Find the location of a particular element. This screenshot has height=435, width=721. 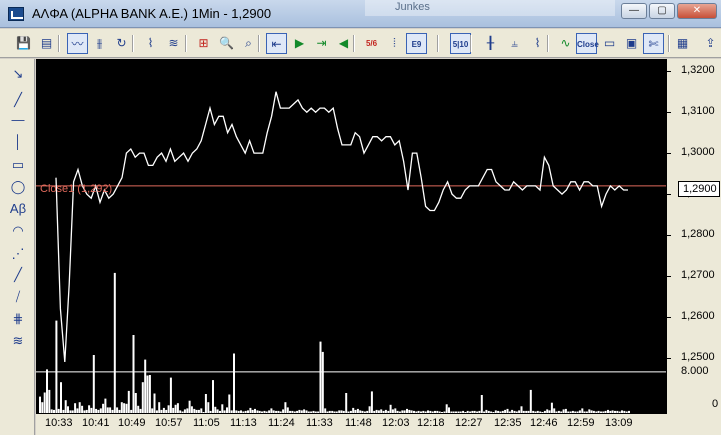

export-icon: ⇪ is located at coordinates (710, 43).